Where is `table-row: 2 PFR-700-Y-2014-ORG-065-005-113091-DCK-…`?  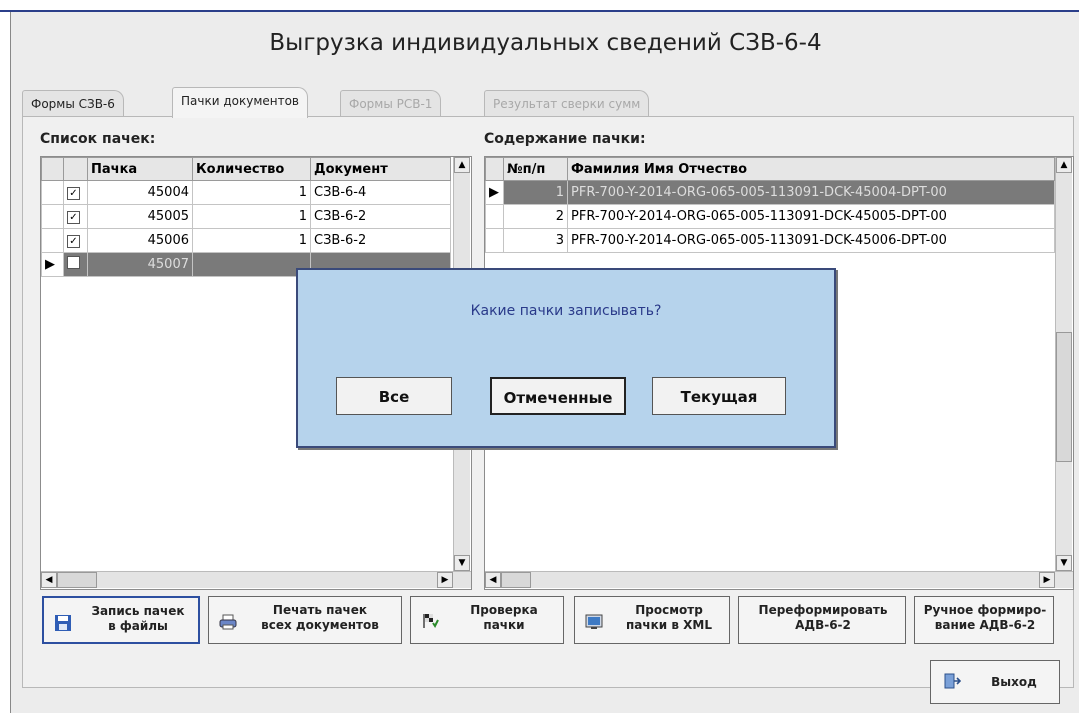 table-row: 2 PFR-700-Y-2014-ORG-065-005-113091-DCK-… is located at coordinates (770, 216).